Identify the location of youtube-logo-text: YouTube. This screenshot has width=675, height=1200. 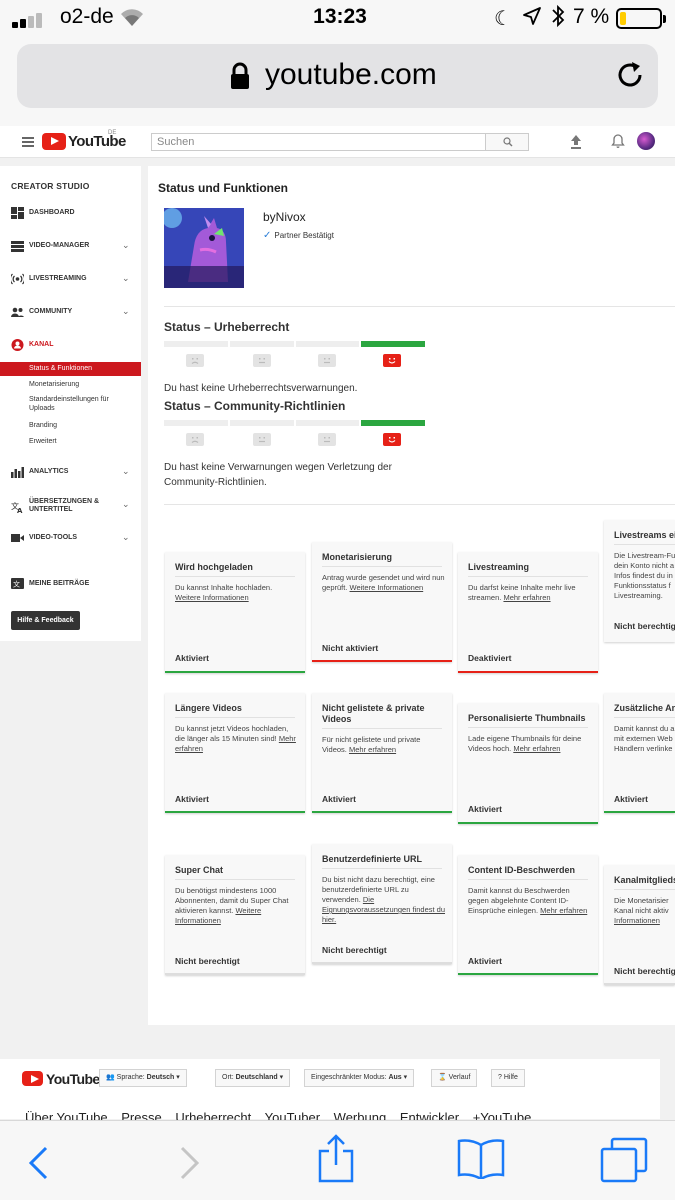
(97, 141).